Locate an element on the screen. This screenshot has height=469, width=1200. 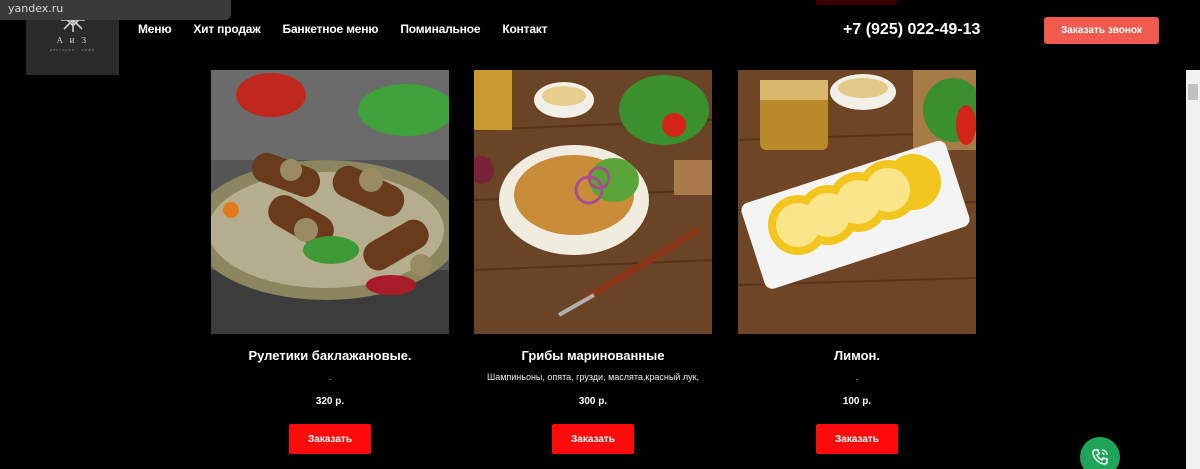
call-button is located at coordinates (1100, 453).